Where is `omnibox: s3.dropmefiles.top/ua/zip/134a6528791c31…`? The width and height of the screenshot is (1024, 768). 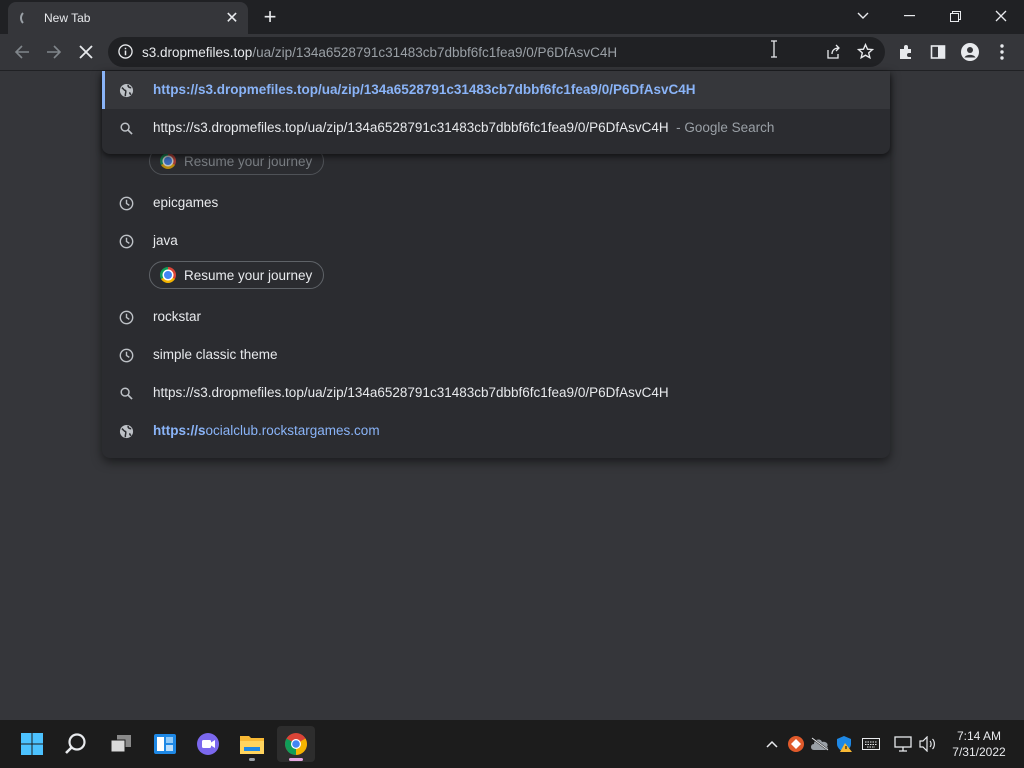 omnibox: s3.dropmefiles.top/ua/zip/134a6528791c31… is located at coordinates (496, 52).